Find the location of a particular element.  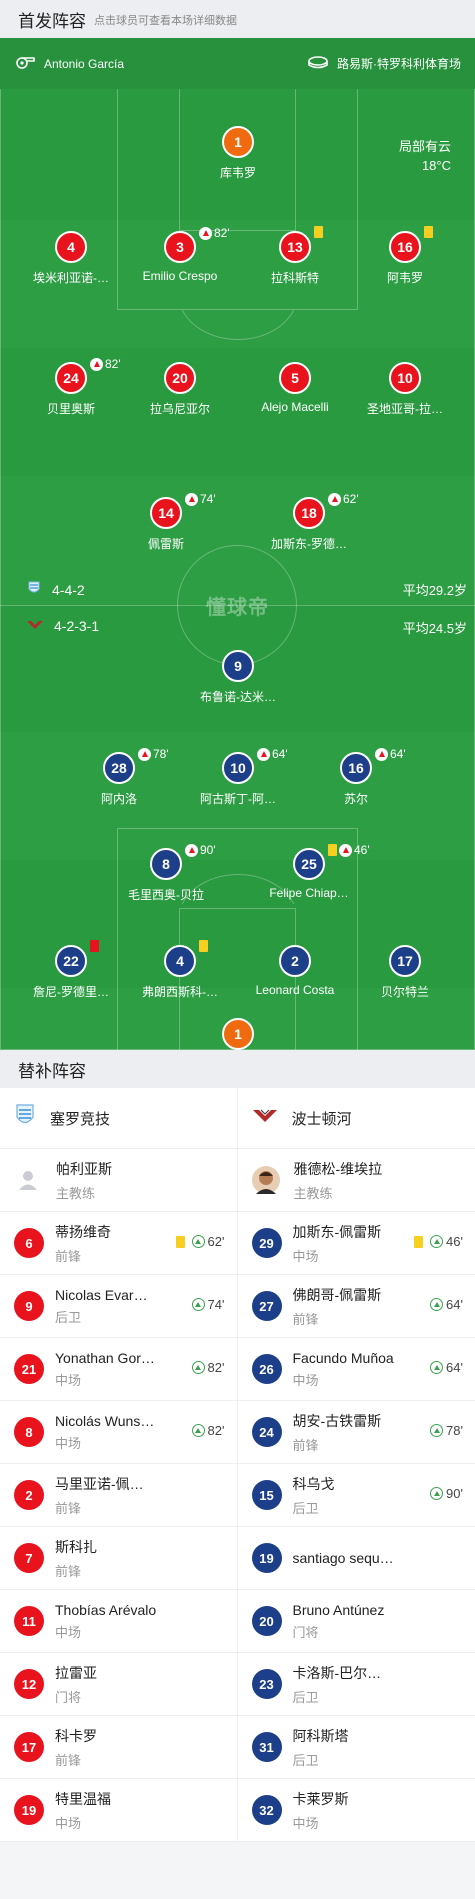

player-event-tags: 82' is located at coordinates (214, 233).